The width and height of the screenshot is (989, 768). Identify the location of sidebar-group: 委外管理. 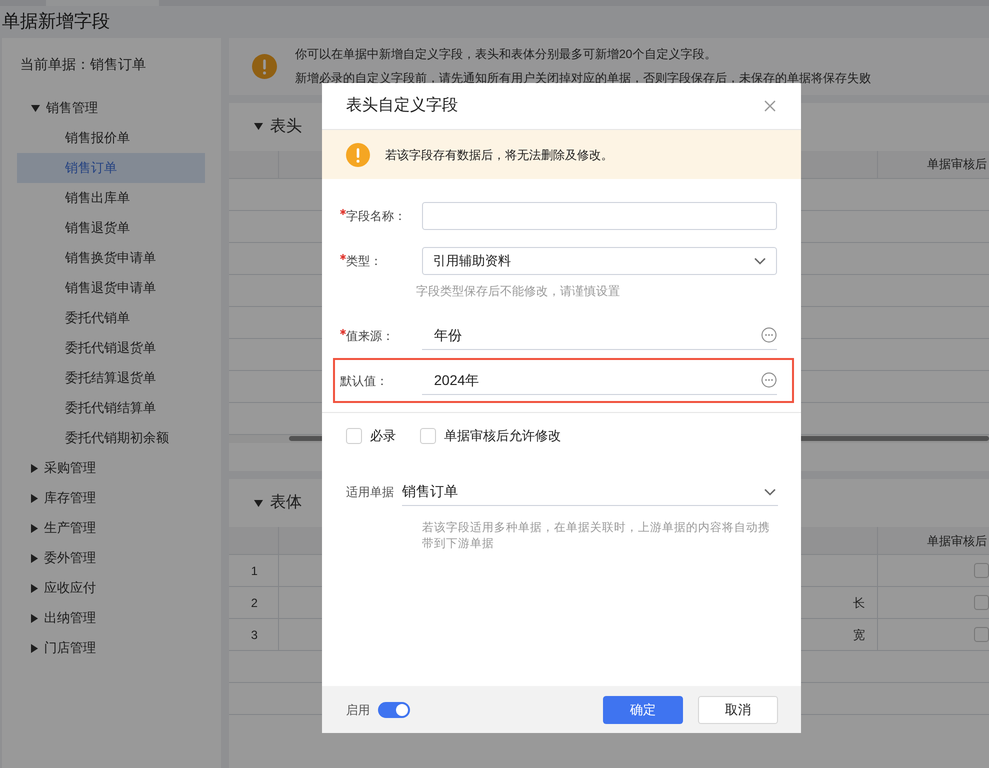
(70, 558).